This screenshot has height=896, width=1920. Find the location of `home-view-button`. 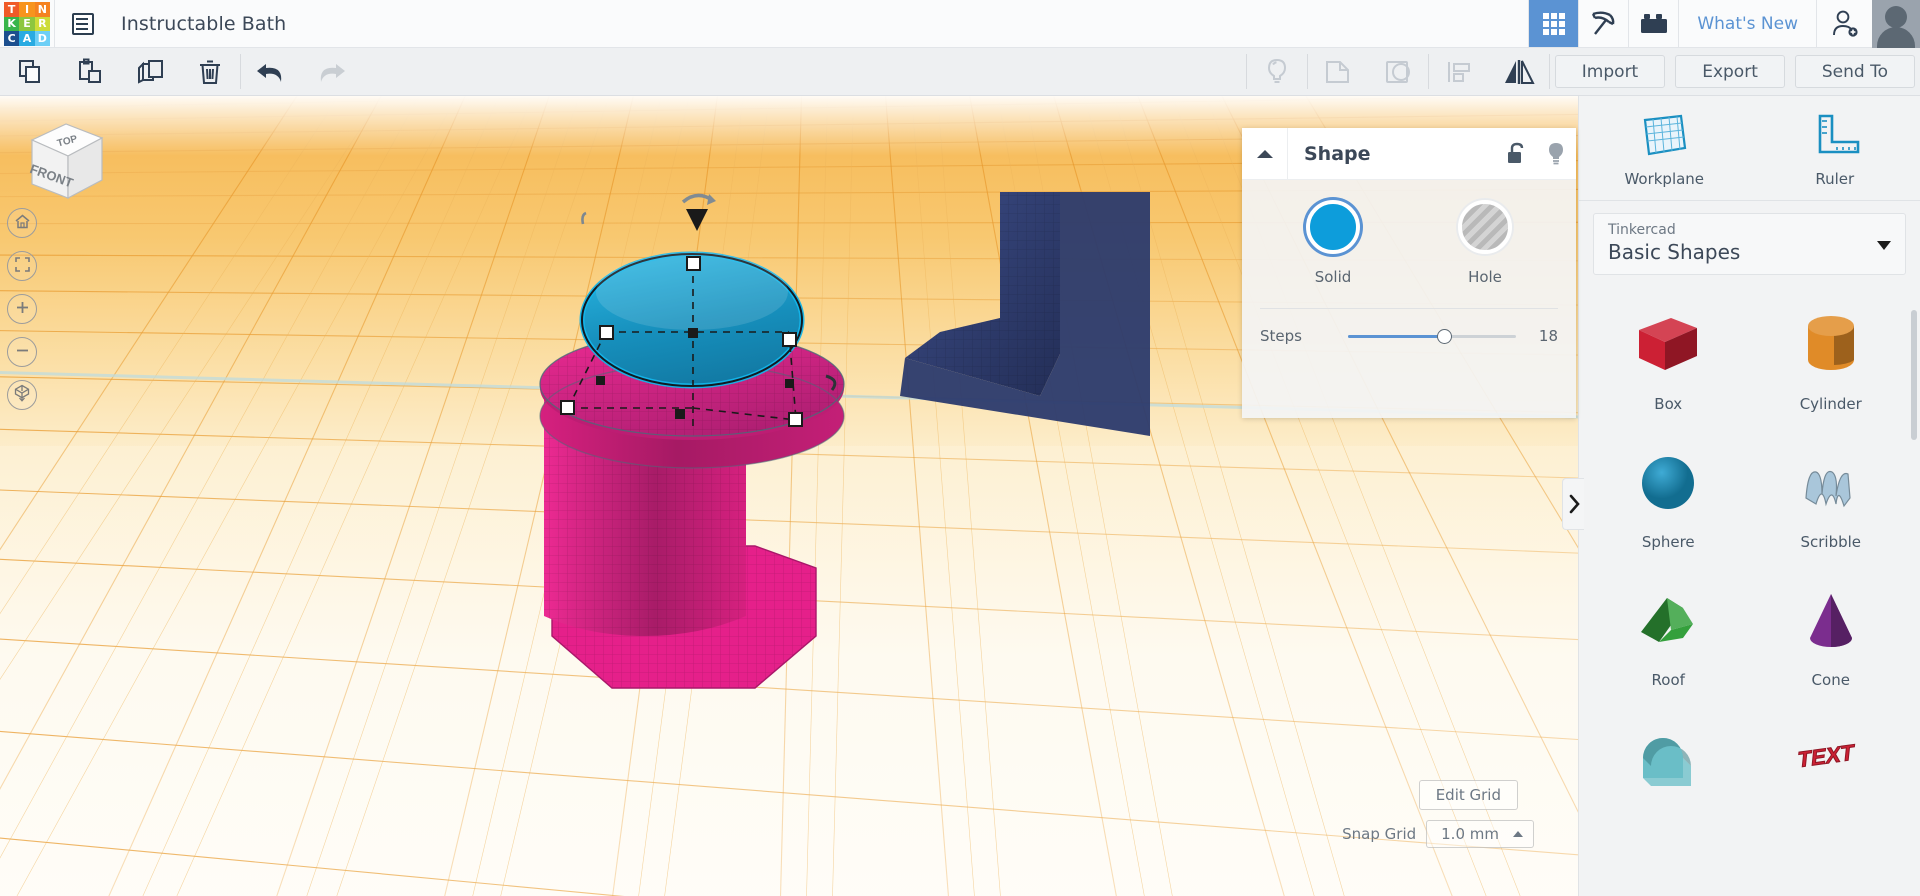

home-view-button is located at coordinates (22, 223).